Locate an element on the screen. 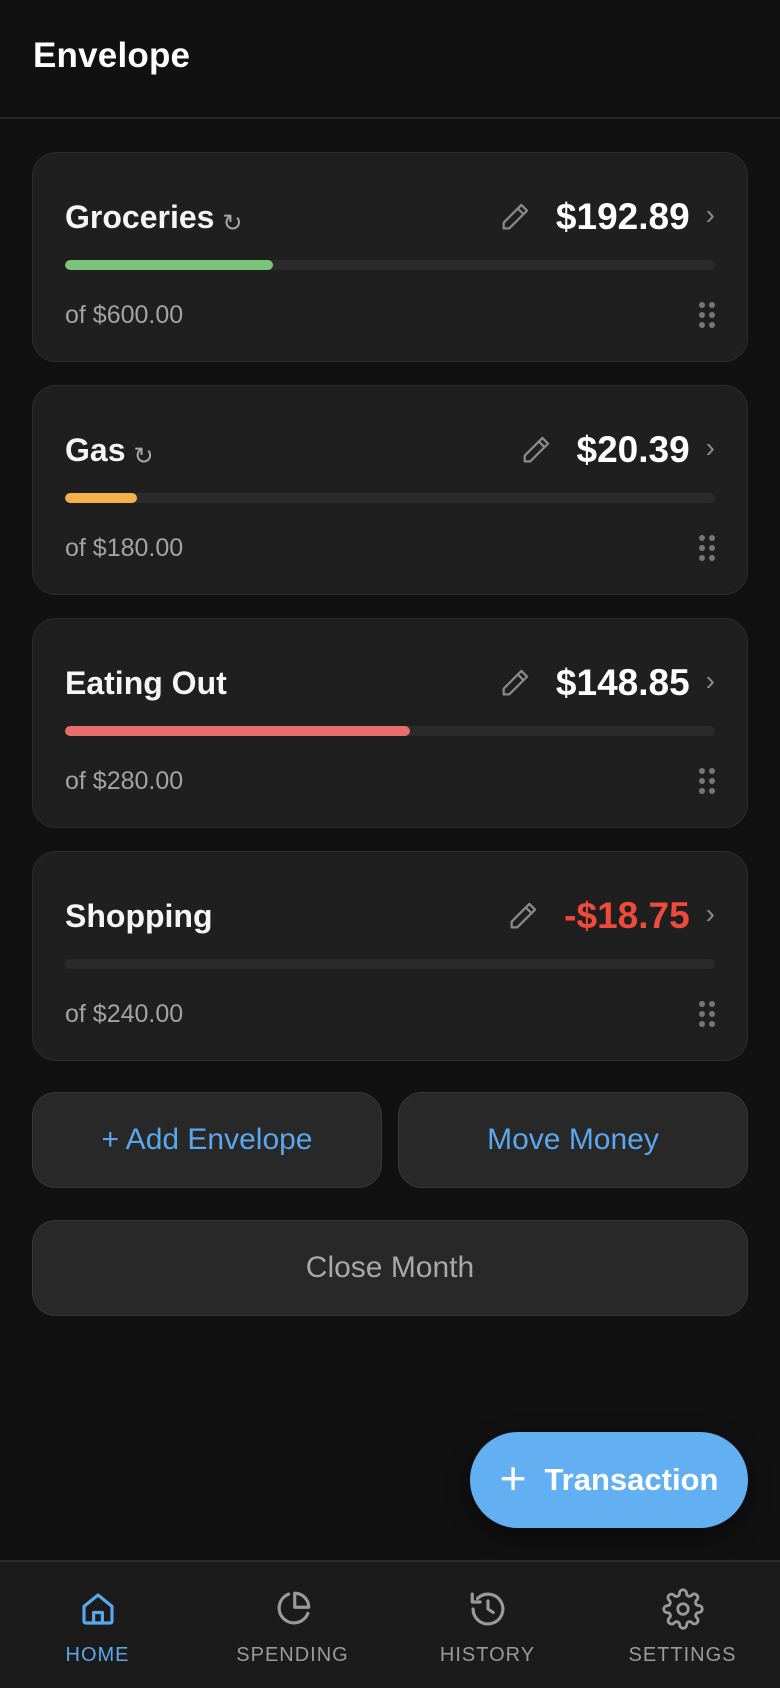 This screenshot has width=780, height=1688. add-envelope-button: + Add Envelope is located at coordinates (207, 1140).